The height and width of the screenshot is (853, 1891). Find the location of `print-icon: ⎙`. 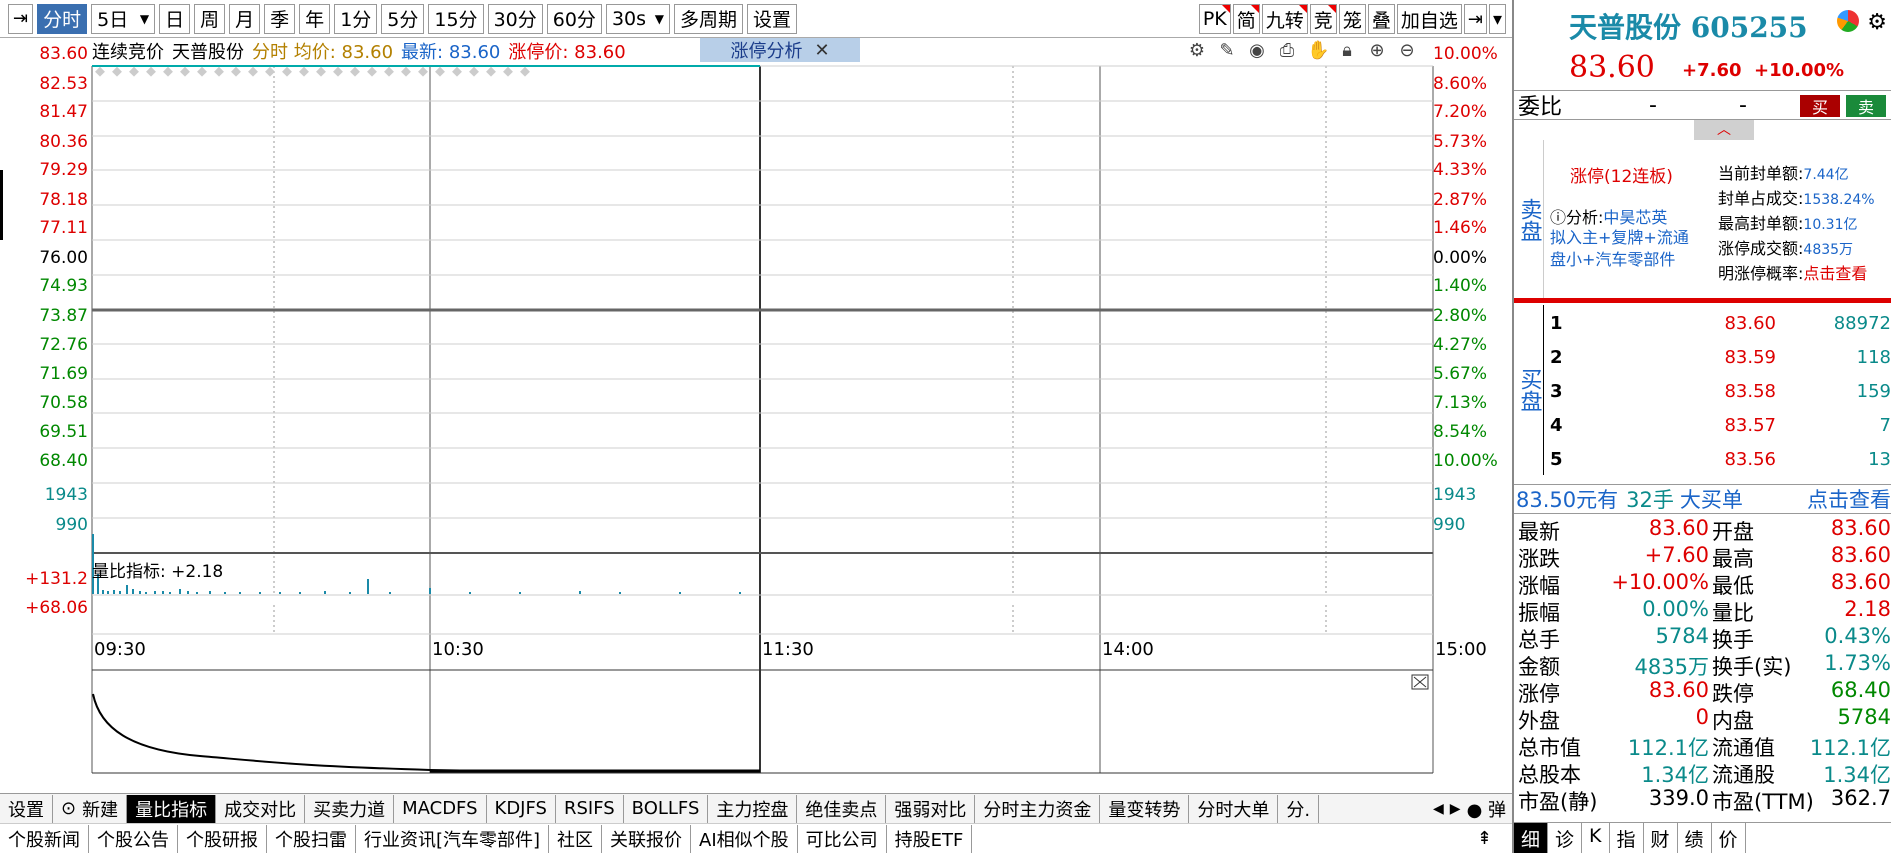

print-icon: ⎙ is located at coordinates (1287, 50).